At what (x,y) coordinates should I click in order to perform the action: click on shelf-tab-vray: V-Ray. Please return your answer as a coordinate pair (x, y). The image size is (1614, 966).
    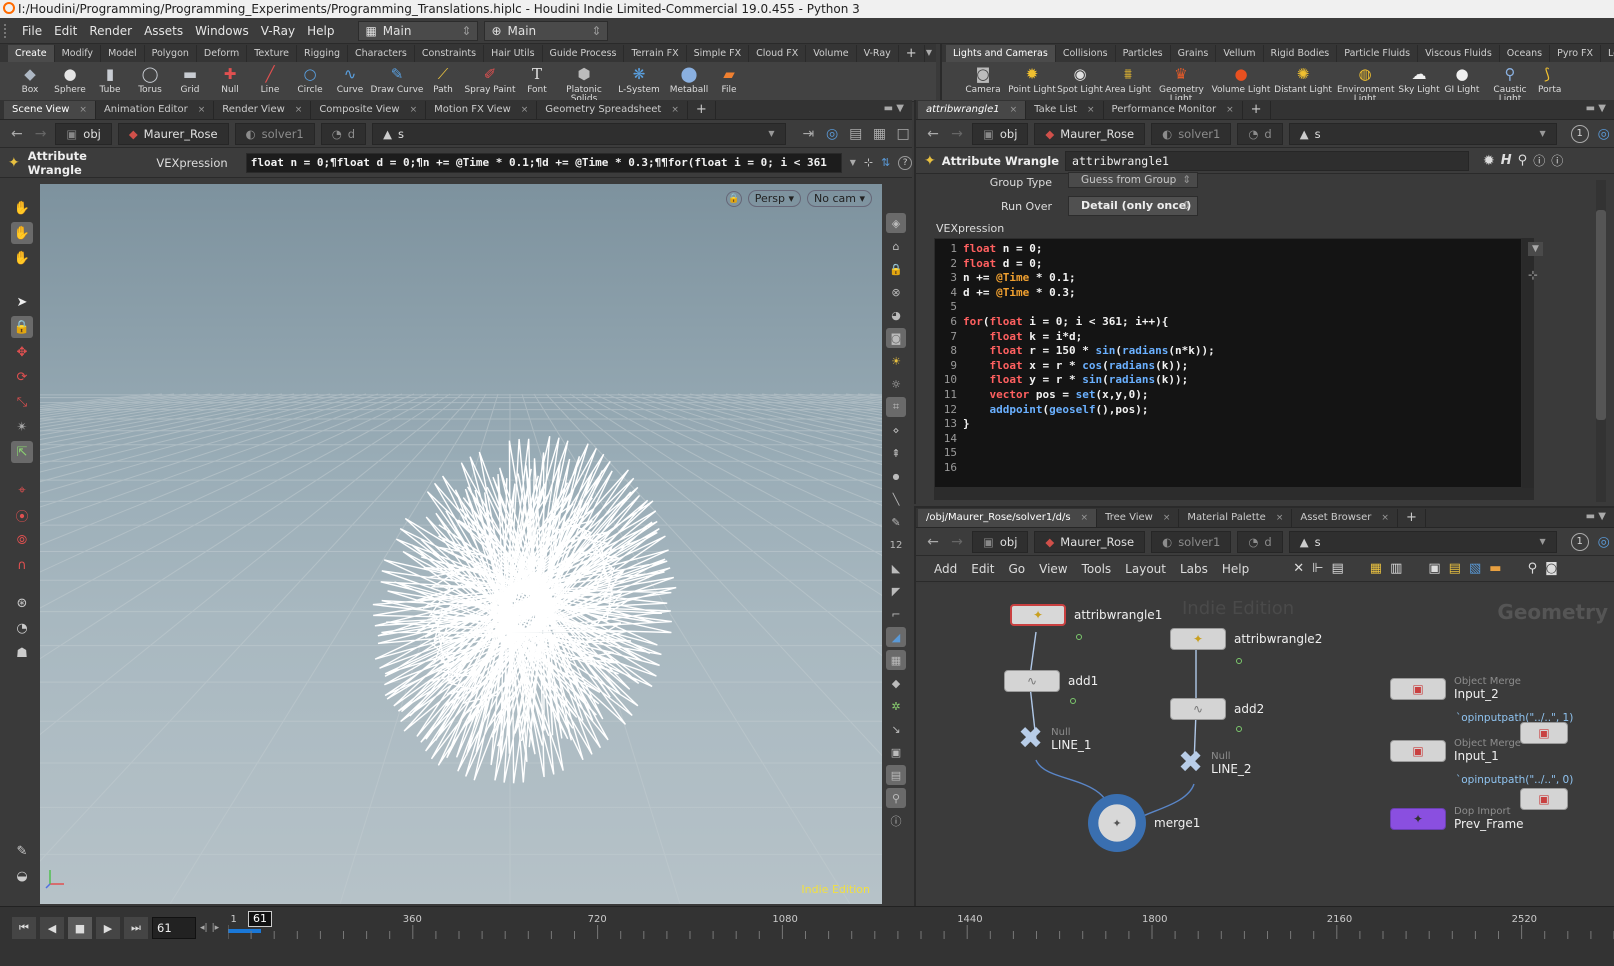
    Looking at the image, I should click on (878, 53).